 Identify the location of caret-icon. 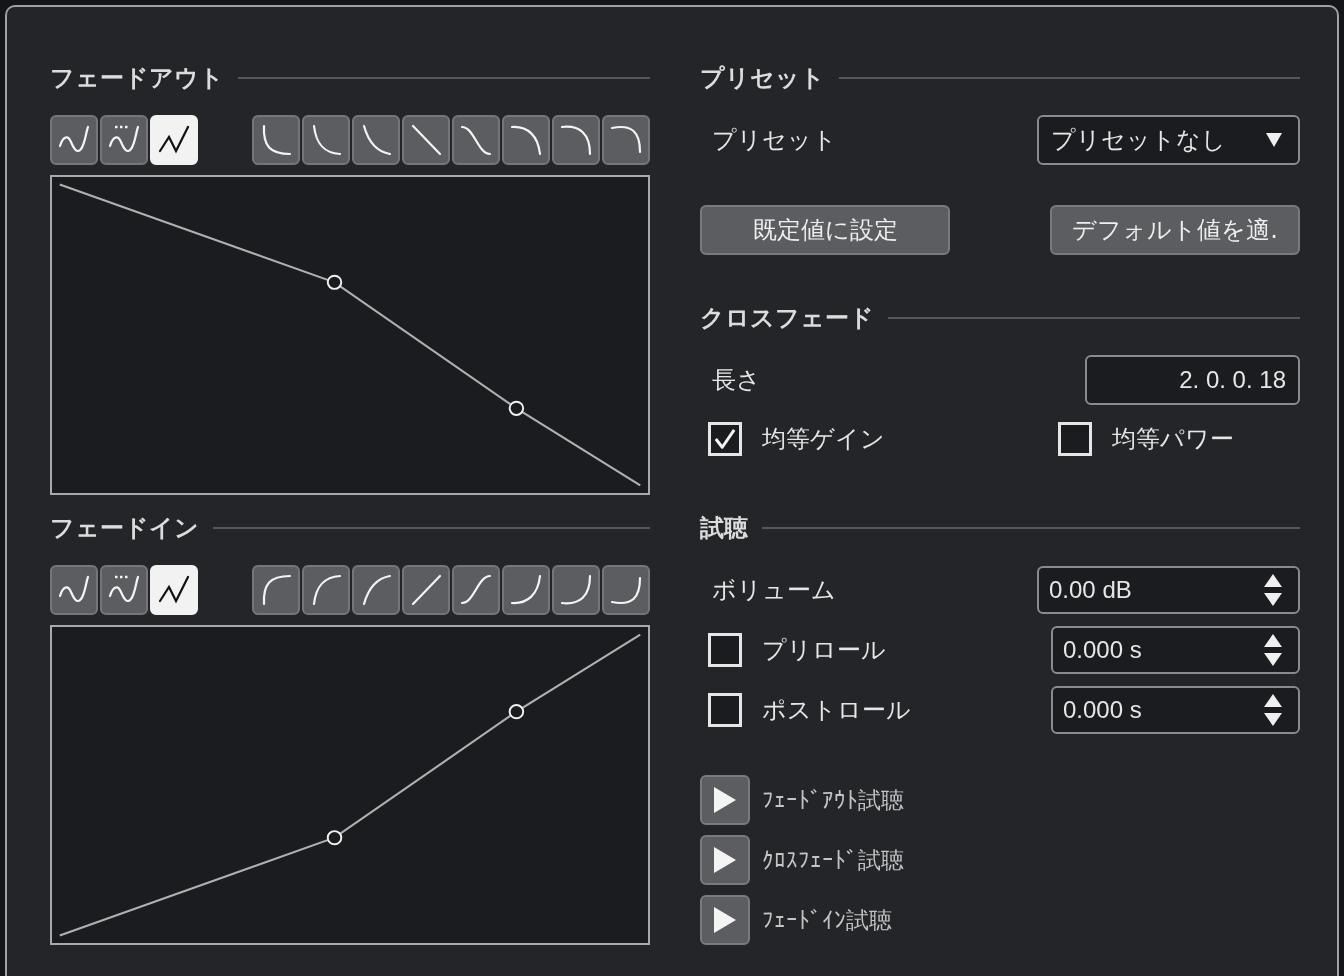
(1274, 140).